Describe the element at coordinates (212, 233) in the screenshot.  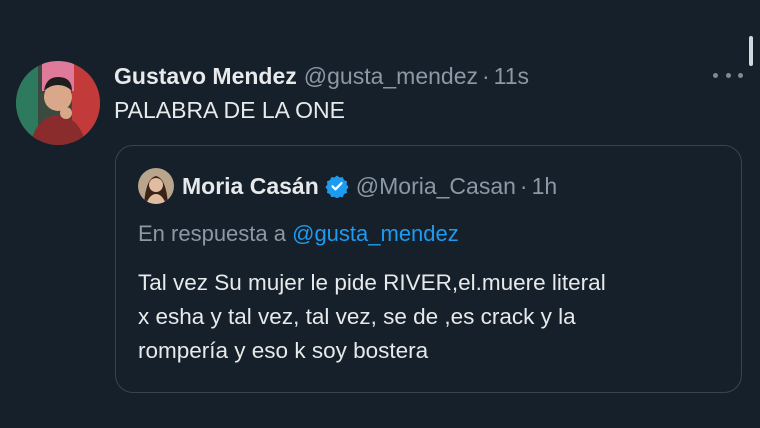
I see `reply-prefix: En respuesta a` at that location.